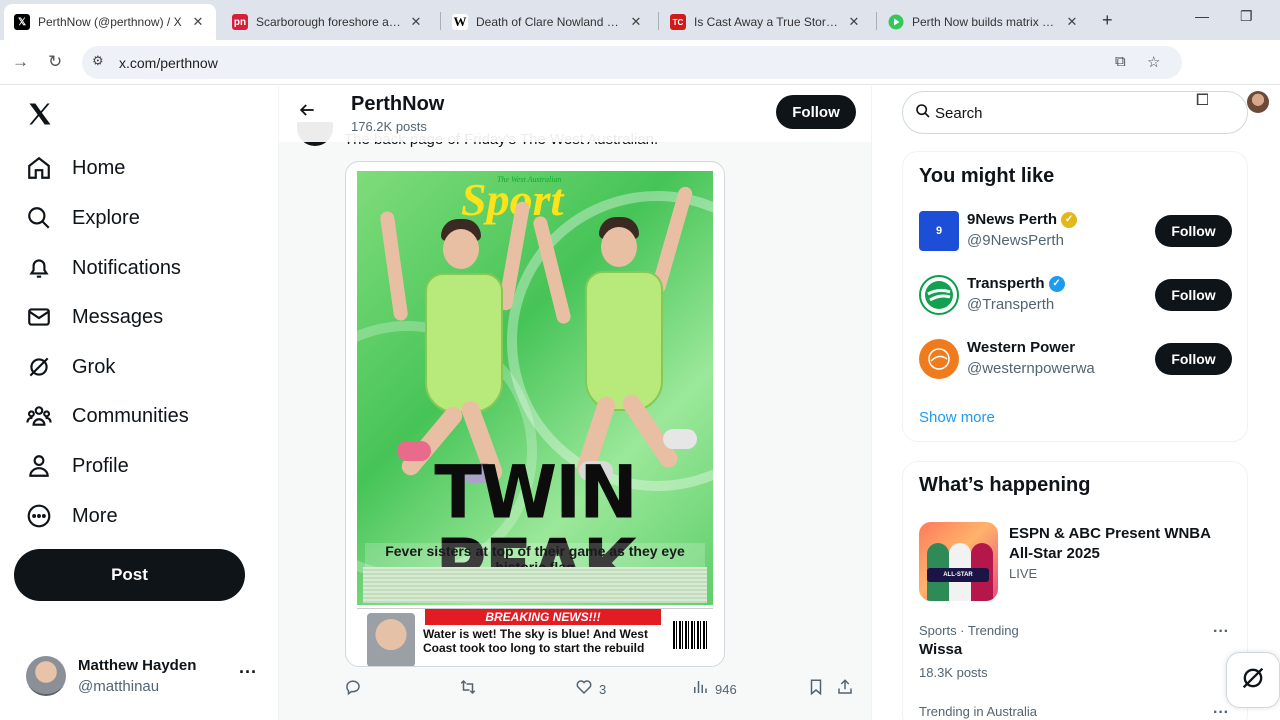 This screenshot has height=720, width=1280. I want to click on omnibox: ⚙ x.com/perthnow ⧉ ☆, so click(632, 62).